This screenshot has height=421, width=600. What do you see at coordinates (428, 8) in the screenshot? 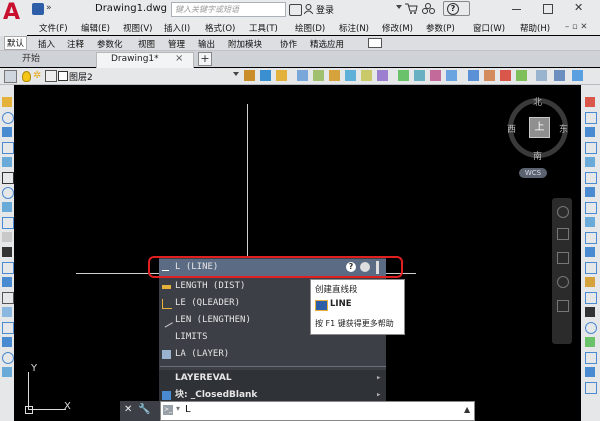
I see `connect-icon` at bounding box center [428, 8].